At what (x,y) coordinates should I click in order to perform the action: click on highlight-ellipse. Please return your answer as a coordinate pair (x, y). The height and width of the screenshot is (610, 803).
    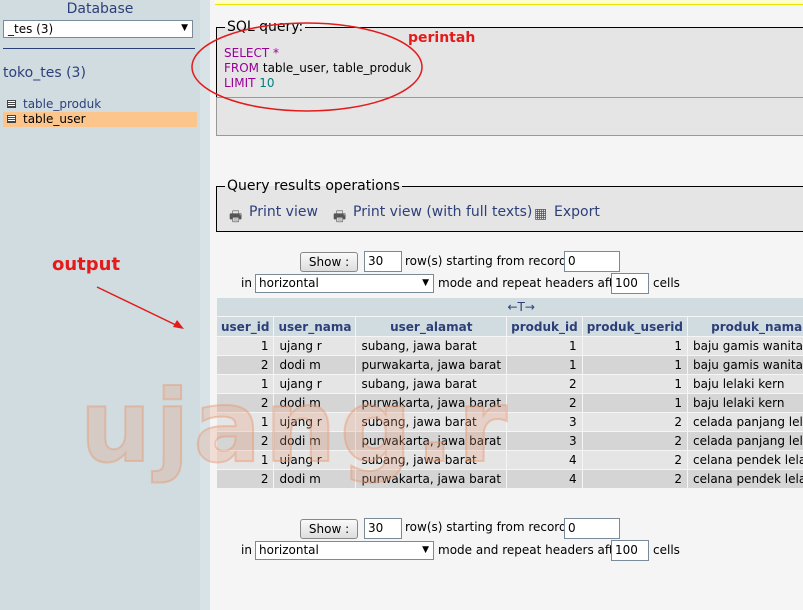
    Looking at the image, I should click on (307, 67).